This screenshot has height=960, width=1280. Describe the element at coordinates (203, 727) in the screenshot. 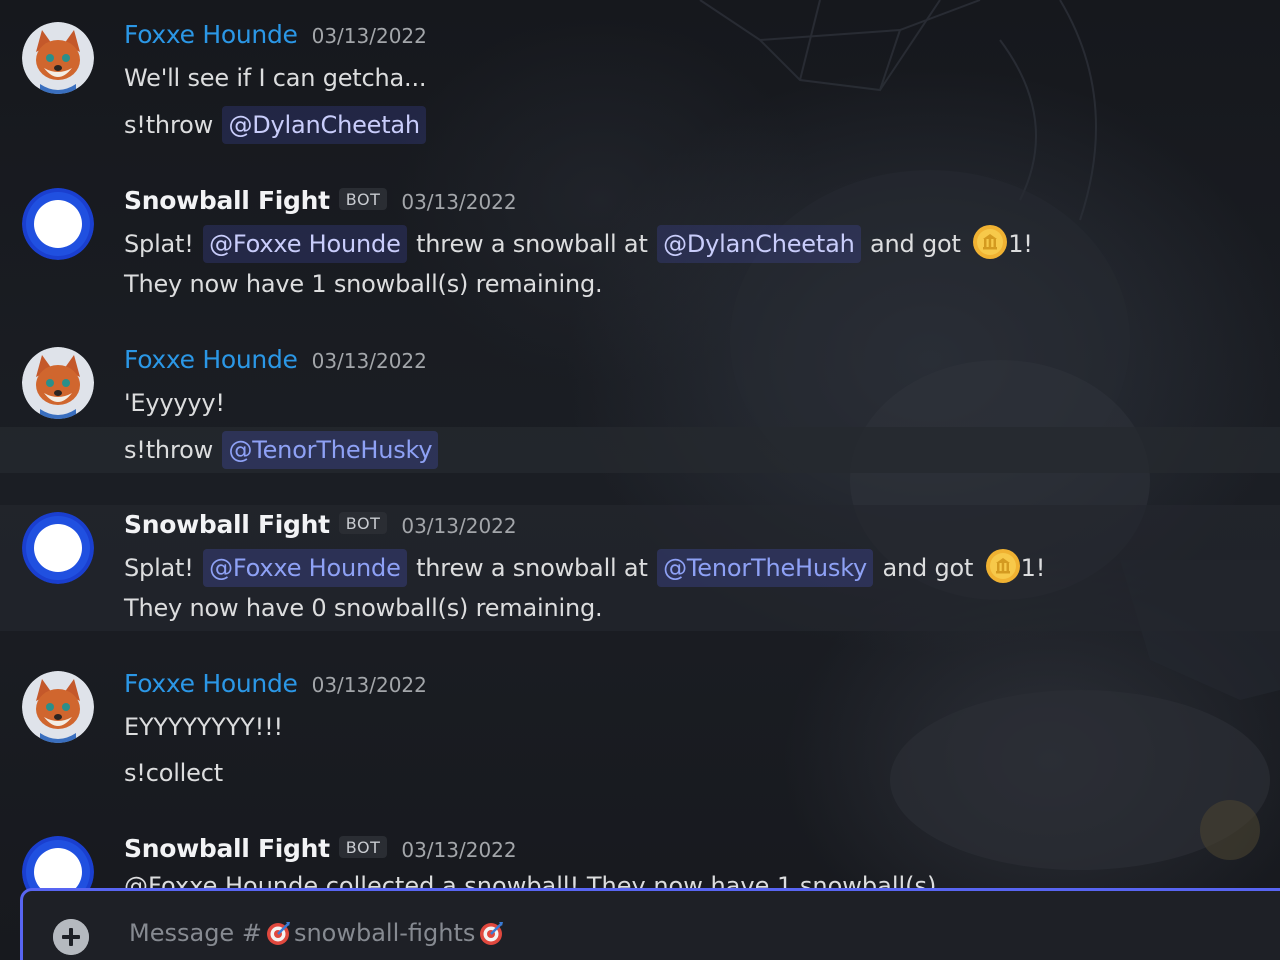

I see `message-text: EYYYYYYYY!!!` at that location.